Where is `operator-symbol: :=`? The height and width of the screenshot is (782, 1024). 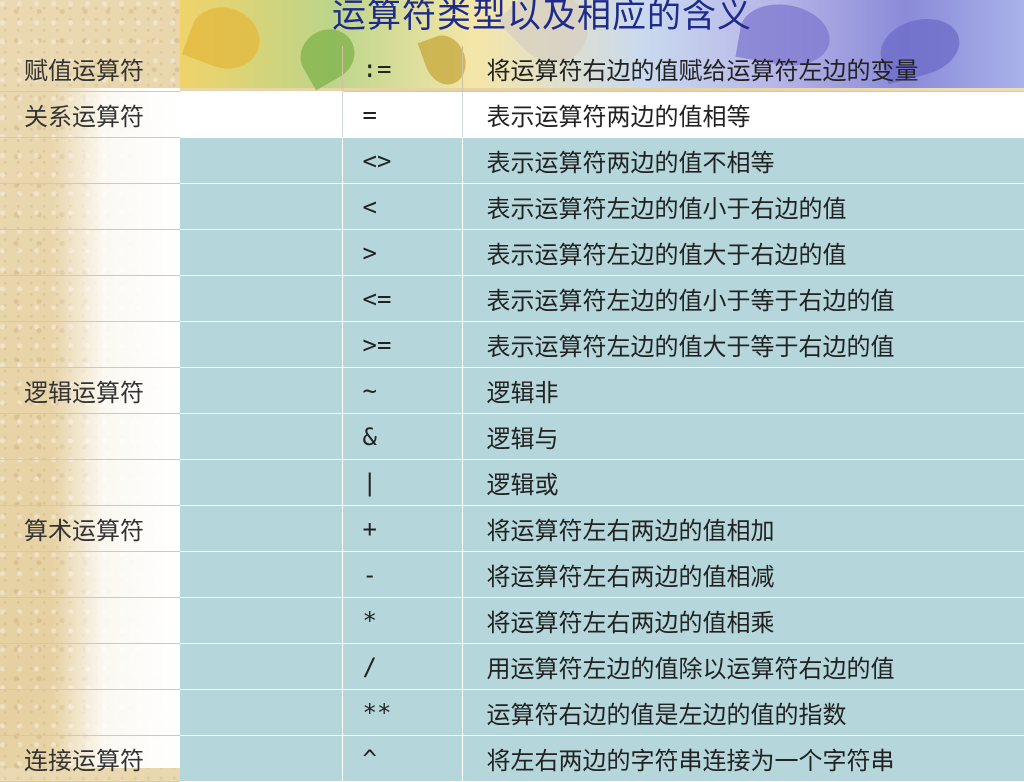
operator-symbol: := is located at coordinates (401, 69).